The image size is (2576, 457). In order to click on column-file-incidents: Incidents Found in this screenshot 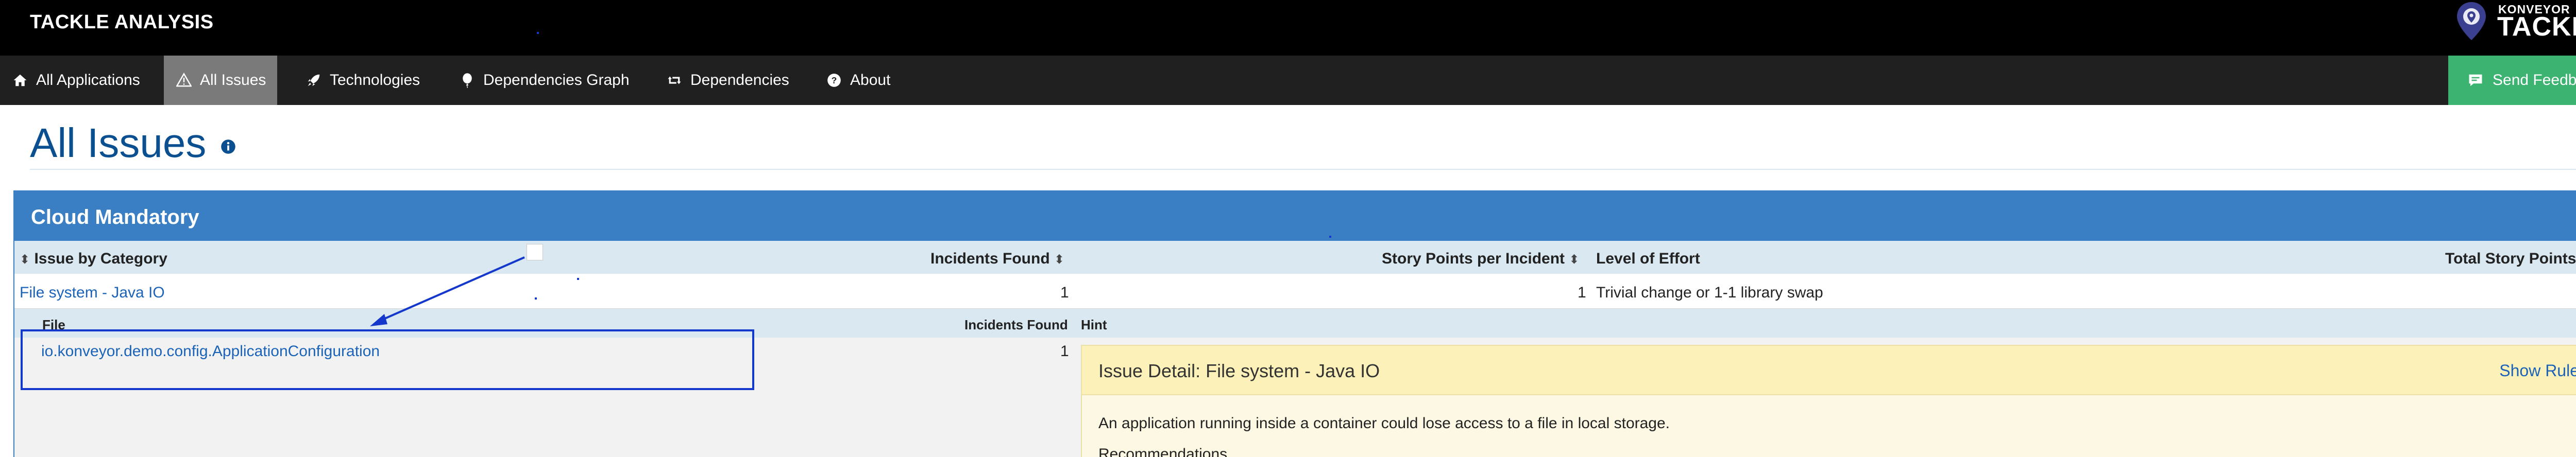, I will do `click(1016, 324)`.